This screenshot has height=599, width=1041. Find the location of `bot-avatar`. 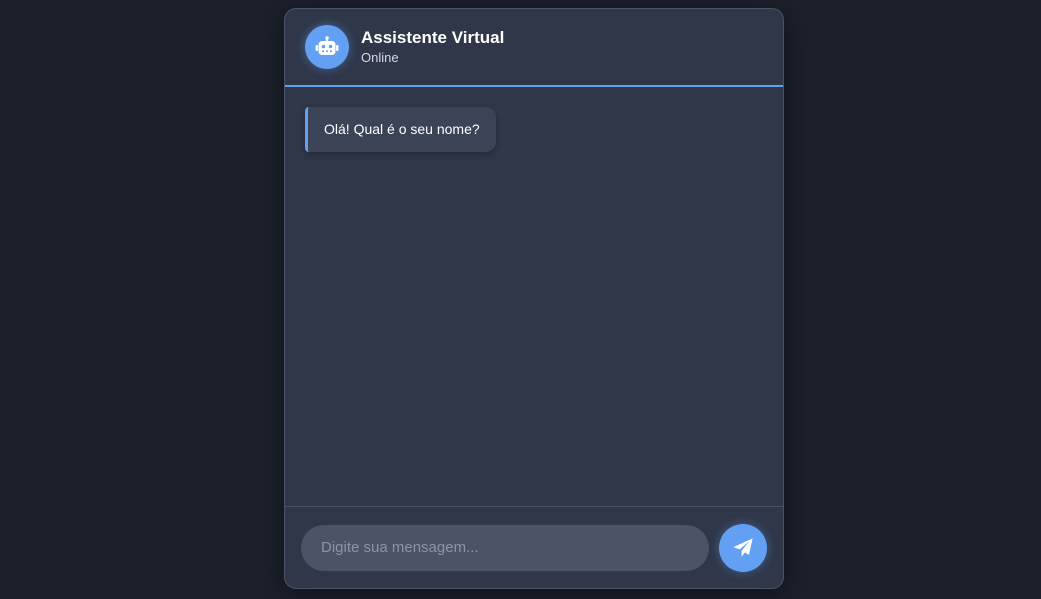

bot-avatar is located at coordinates (327, 47).